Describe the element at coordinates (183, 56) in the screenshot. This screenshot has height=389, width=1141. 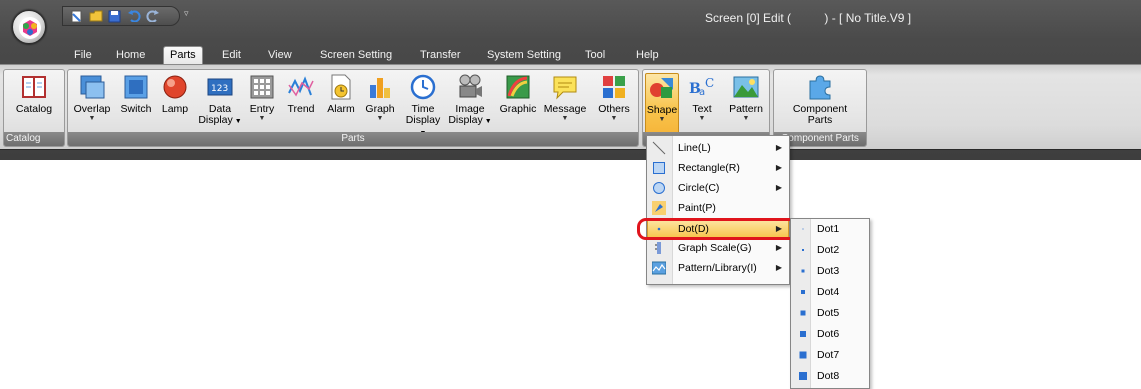
I see `tab-parts: Parts` at that location.